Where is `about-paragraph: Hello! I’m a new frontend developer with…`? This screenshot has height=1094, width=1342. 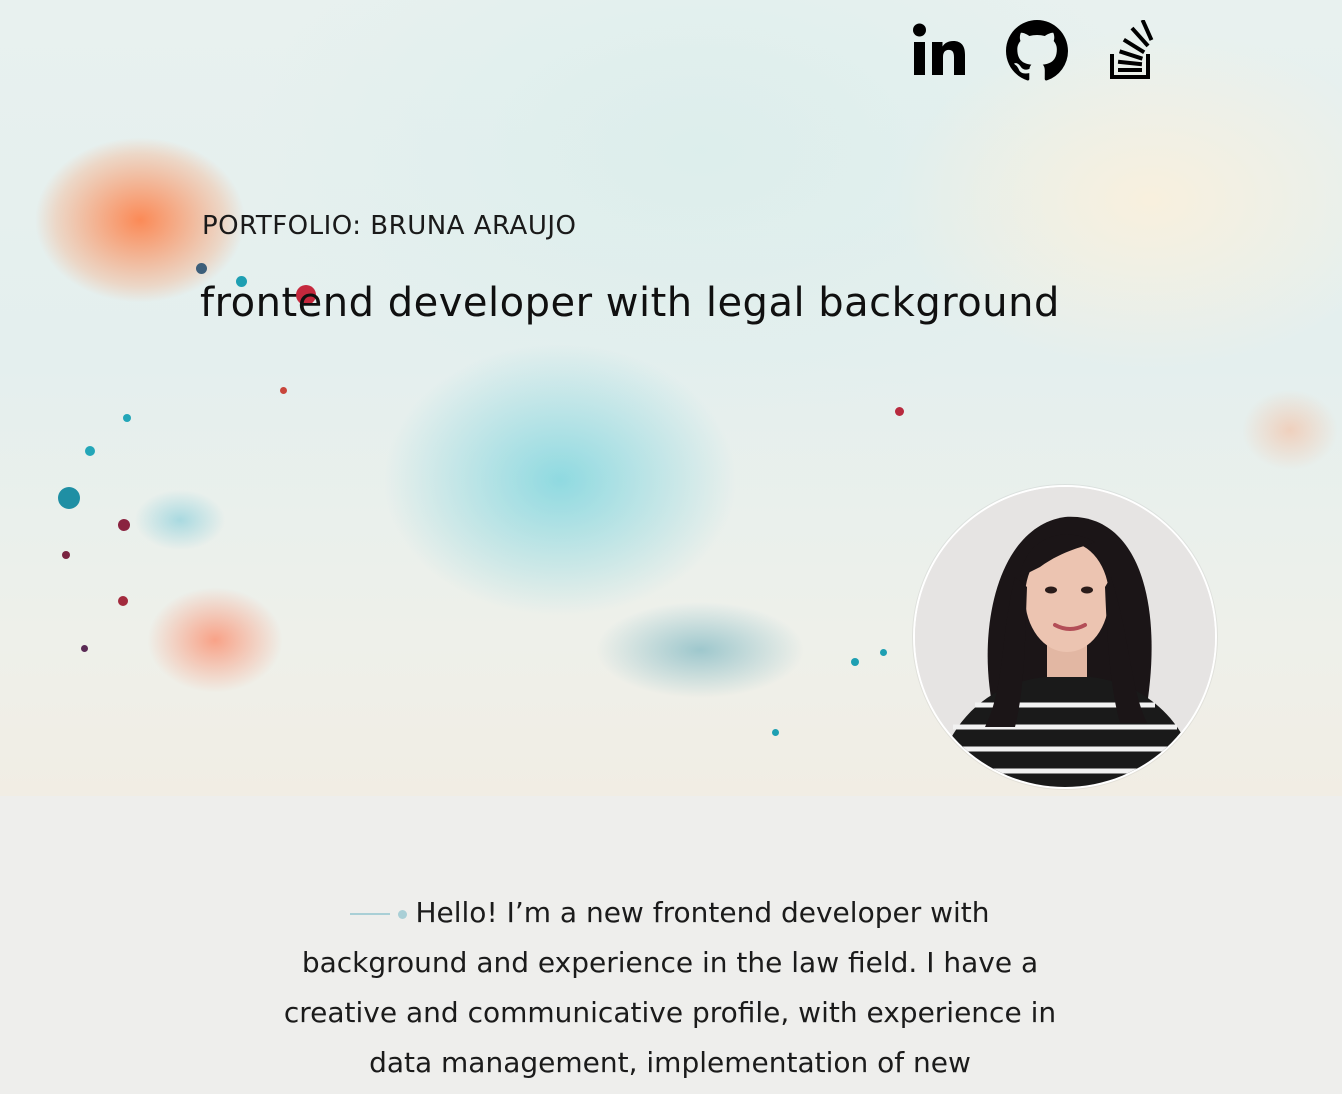 about-paragraph: Hello! I’m a new frontend developer with… is located at coordinates (670, 987).